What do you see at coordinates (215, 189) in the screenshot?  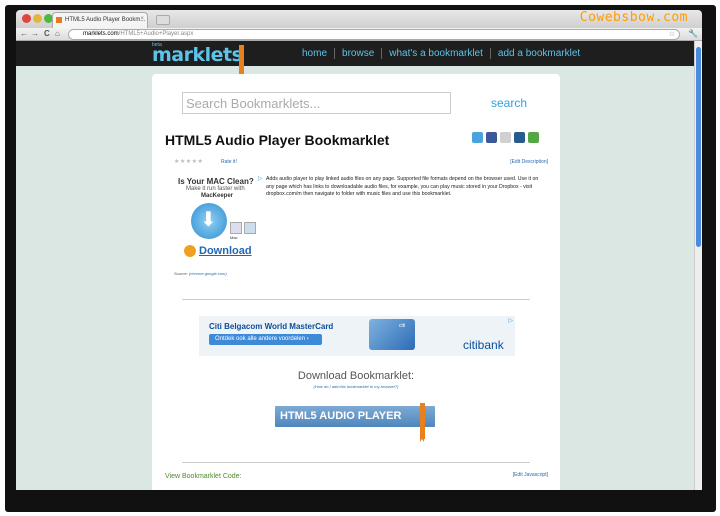 I see `ad-subline: Make it run faster with` at bounding box center [215, 189].